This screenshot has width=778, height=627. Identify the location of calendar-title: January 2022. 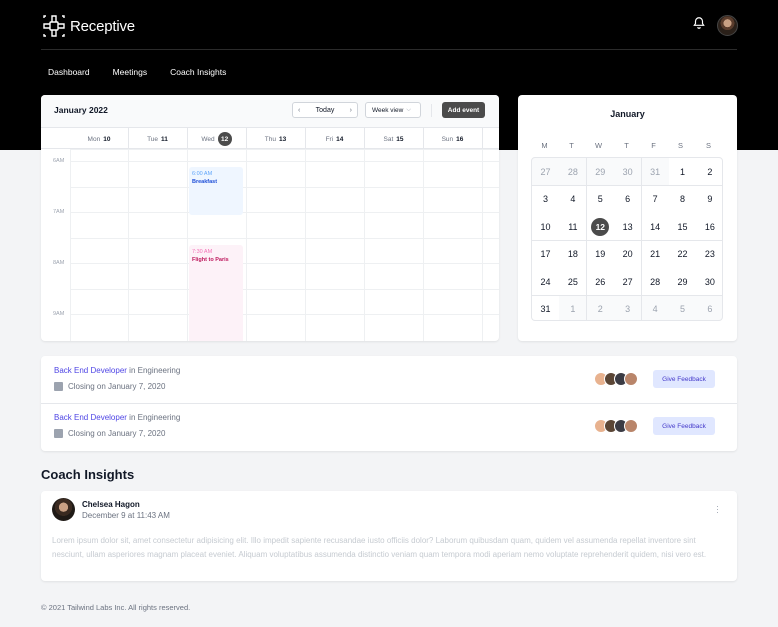
(81, 110).